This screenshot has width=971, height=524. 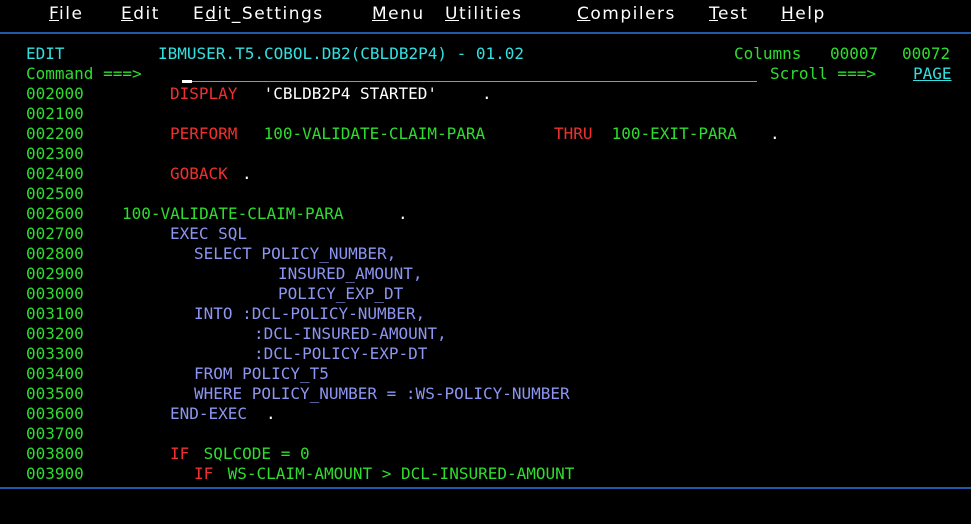 I want to click on source-line: 003100 INTO :DCL-POLICY-NUMBER,, so click(x=485, y=314).